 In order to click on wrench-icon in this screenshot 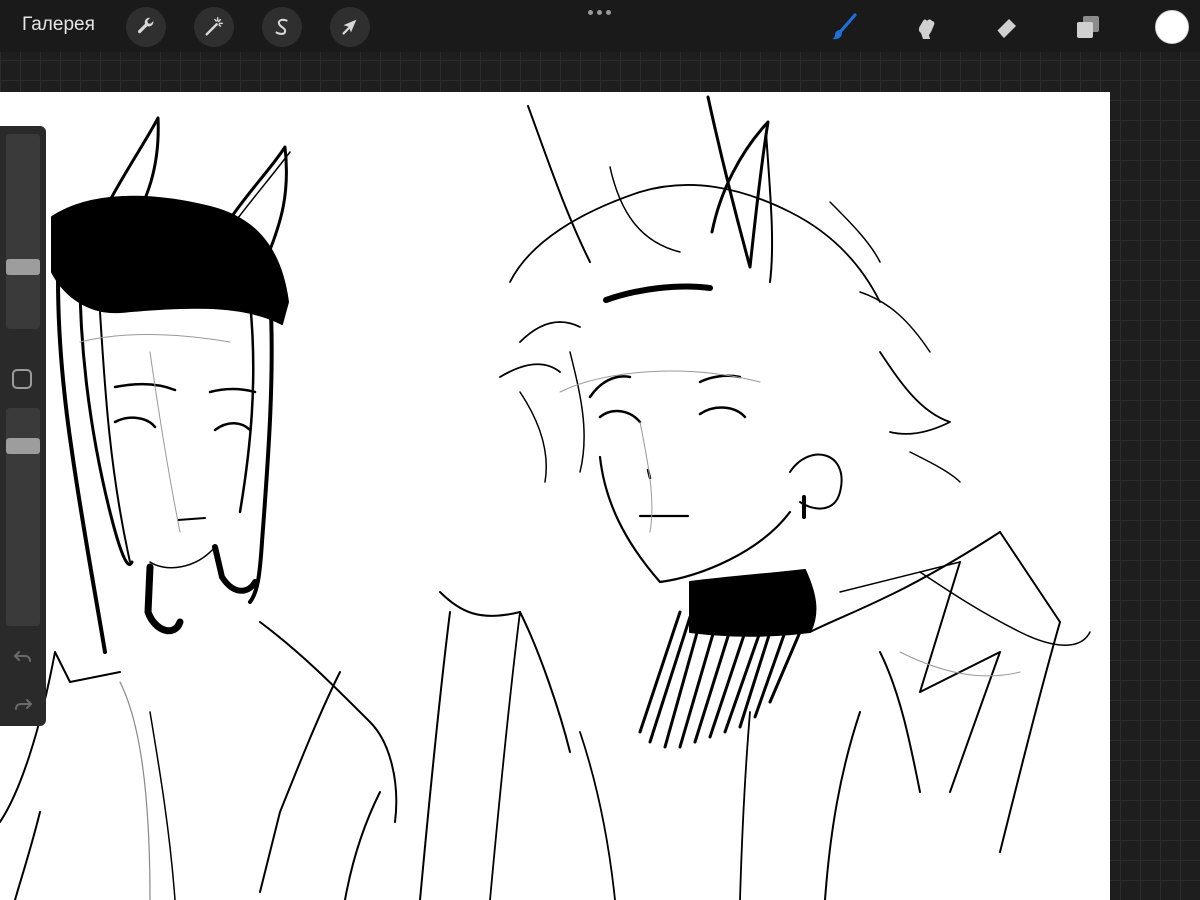, I will do `click(146, 27)`.